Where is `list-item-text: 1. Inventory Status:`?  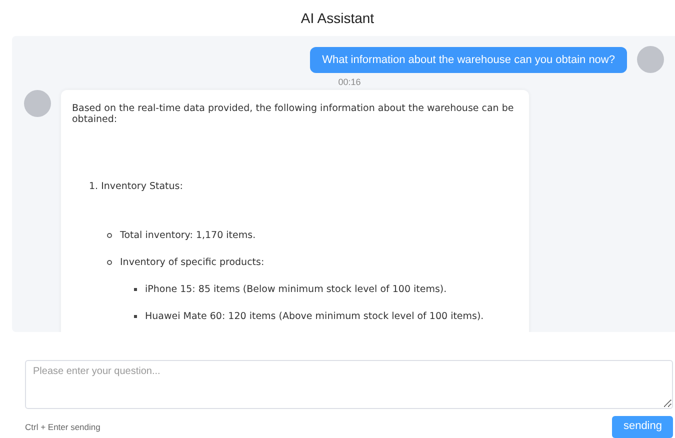 list-item-text: 1. Inventory Status: is located at coordinates (136, 186).